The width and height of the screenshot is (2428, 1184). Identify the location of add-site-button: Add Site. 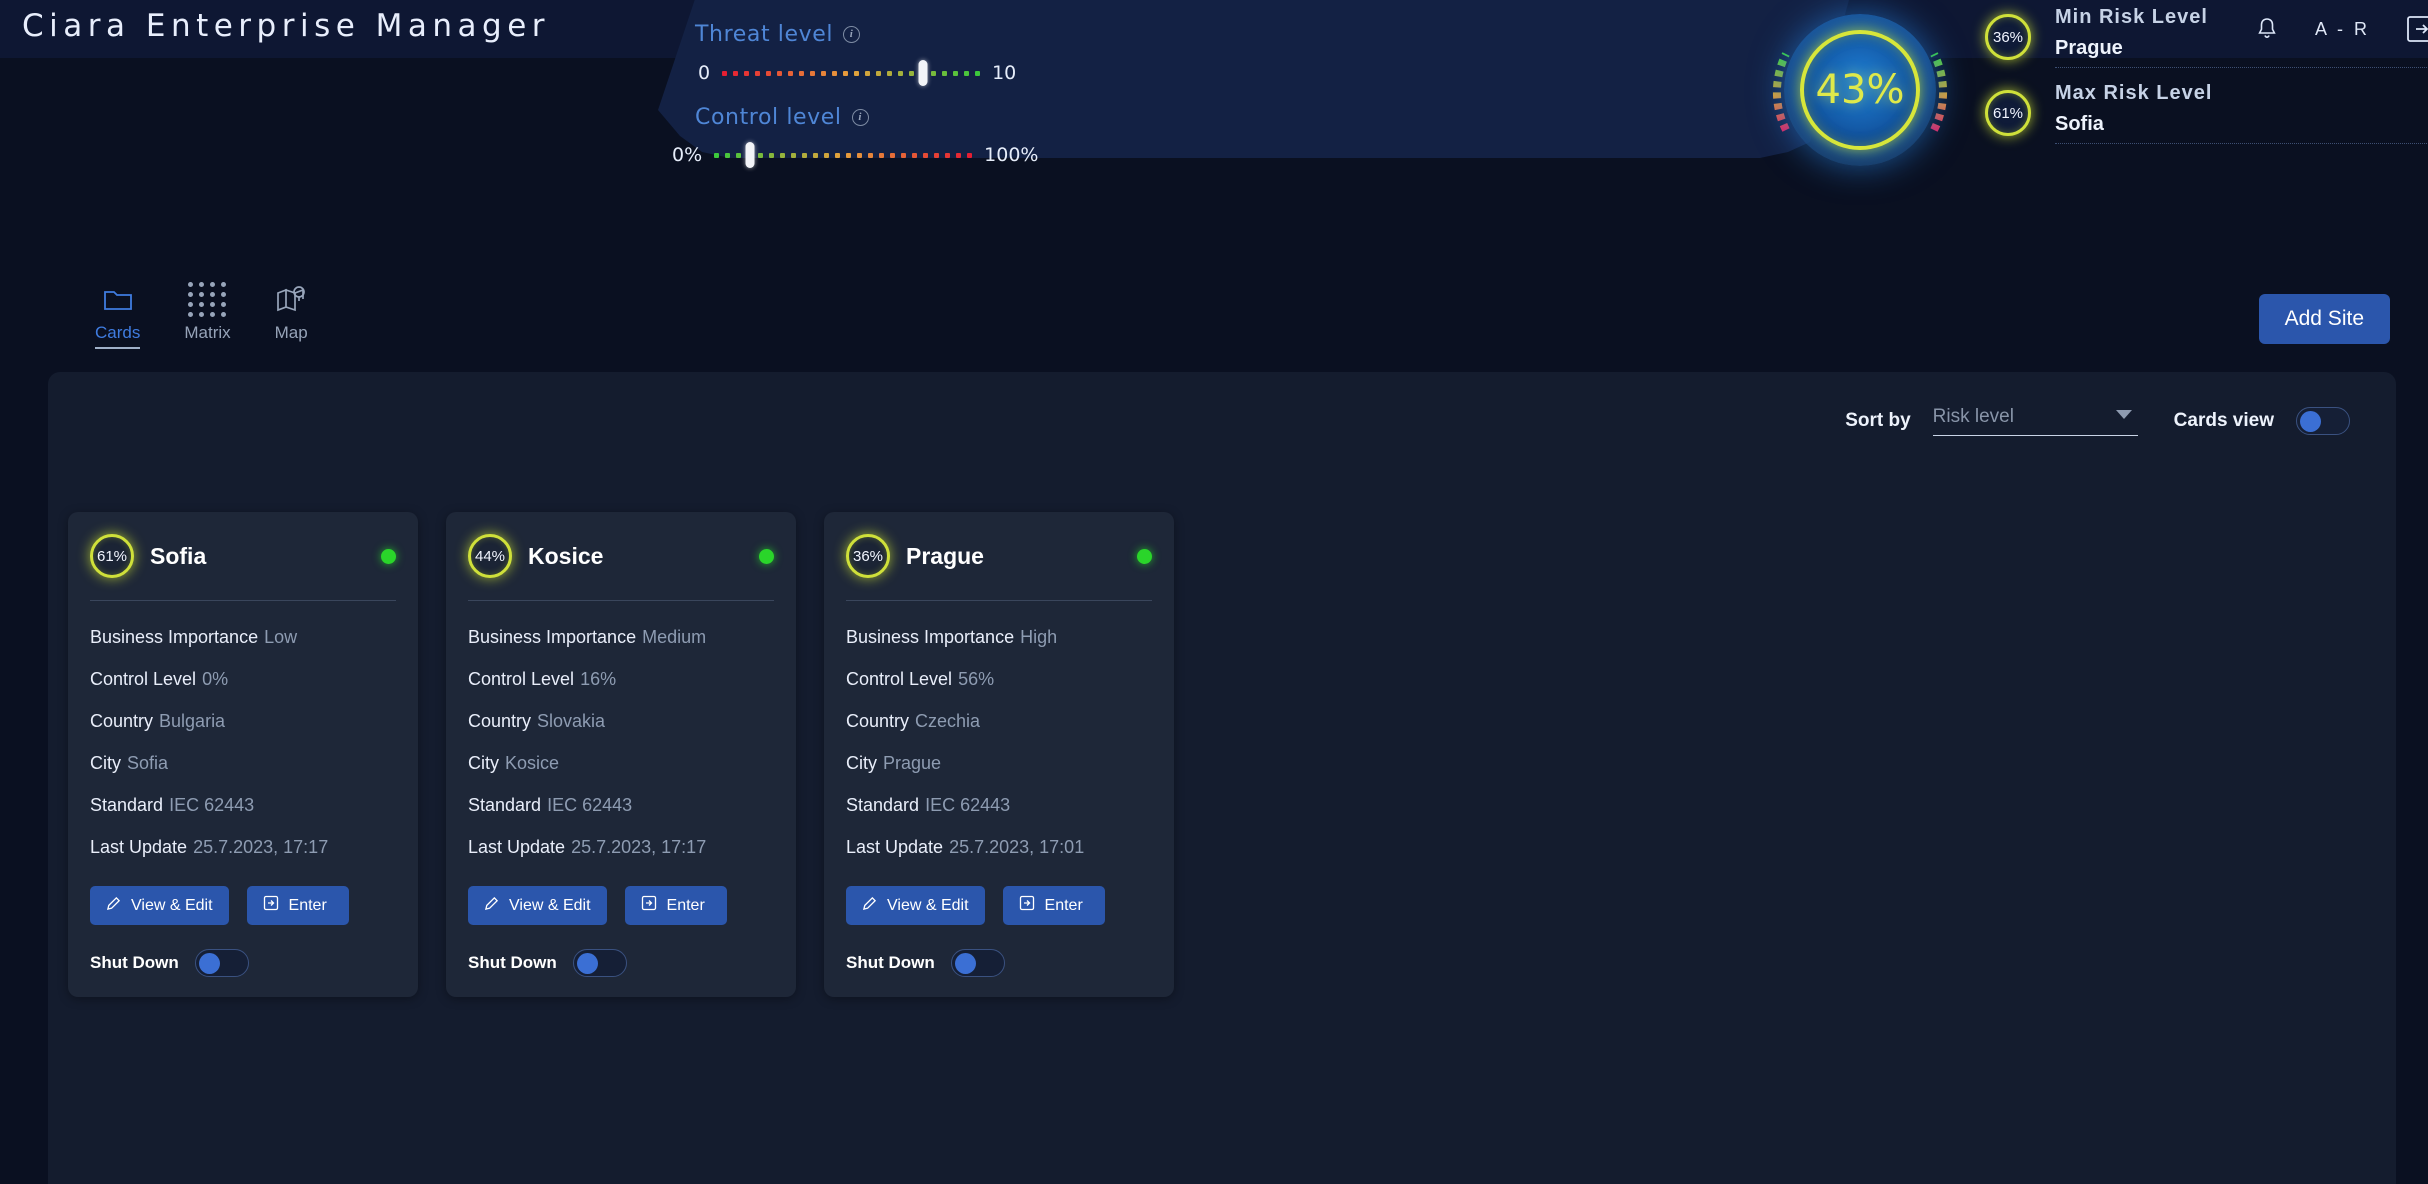
(2324, 319).